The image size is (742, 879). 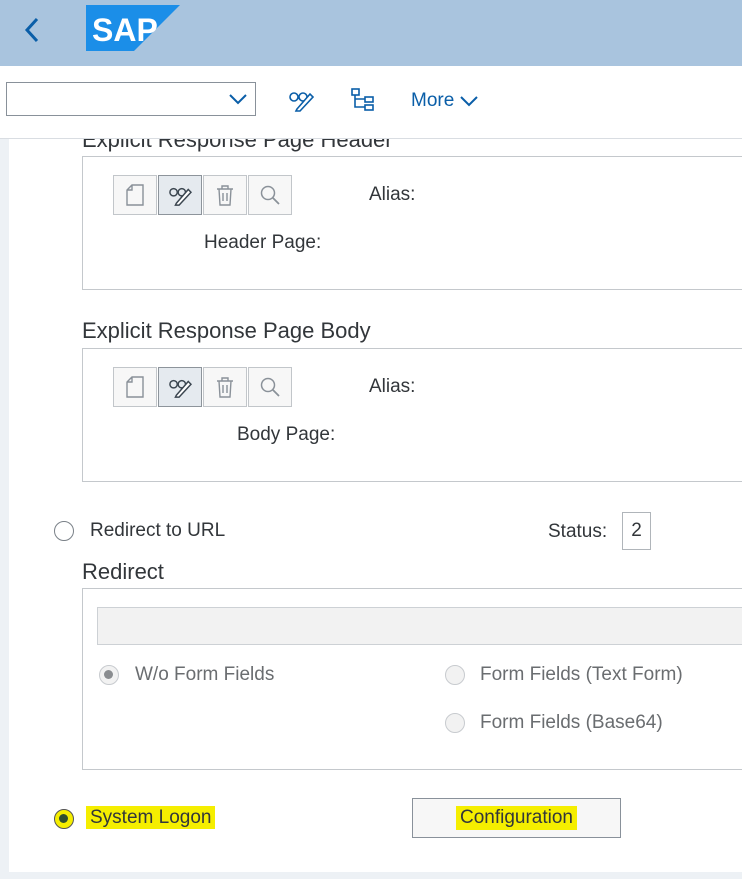 What do you see at coordinates (131, 99) in the screenshot?
I see `transaction-dropdown` at bounding box center [131, 99].